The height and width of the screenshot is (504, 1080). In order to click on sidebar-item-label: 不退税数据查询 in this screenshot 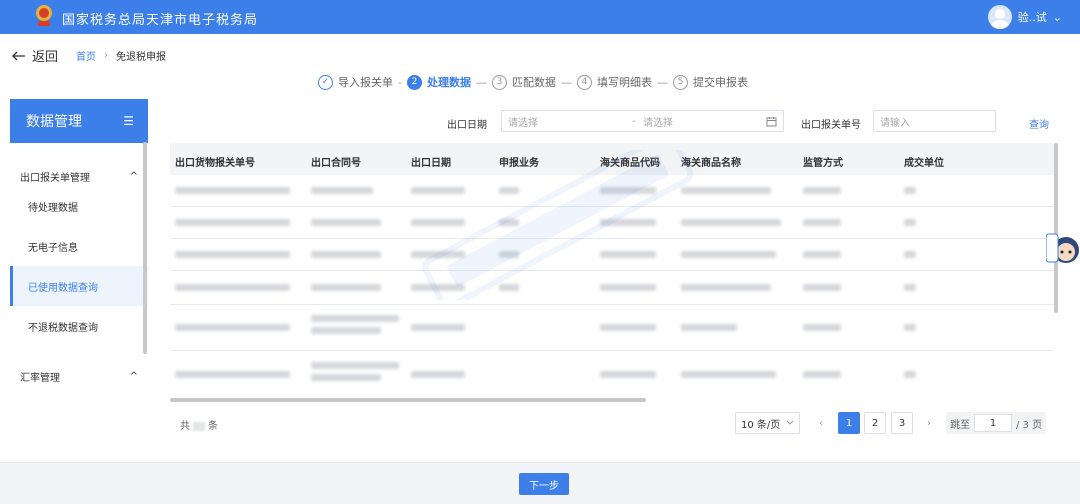, I will do `click(63, 326)`.